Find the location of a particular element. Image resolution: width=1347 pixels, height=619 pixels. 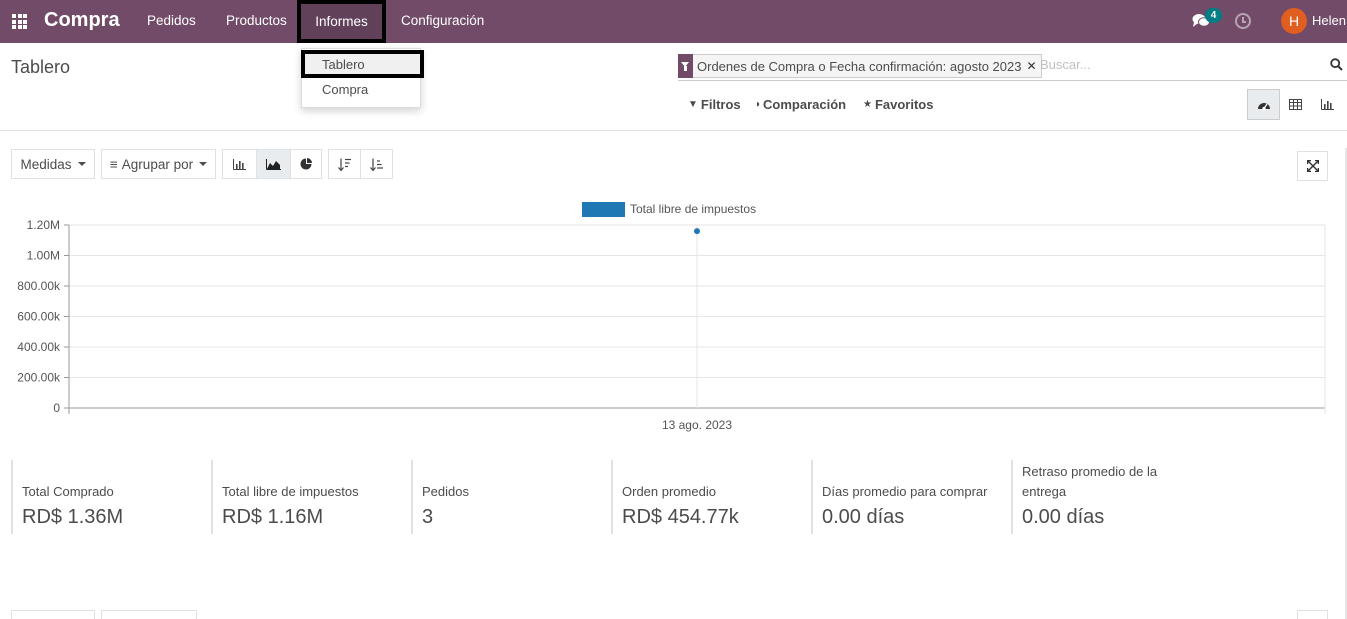

dashboard-view-button is located at coordinates (1263, 104).